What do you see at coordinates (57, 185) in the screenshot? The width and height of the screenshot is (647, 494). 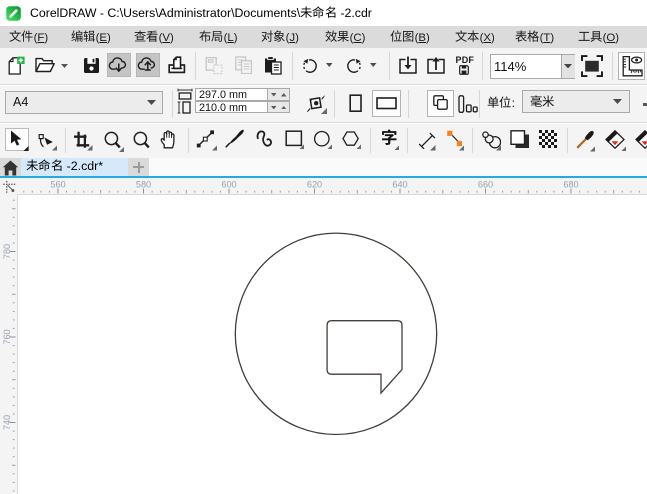 I see `svg-text: 560` at bounding box center [57, 185].